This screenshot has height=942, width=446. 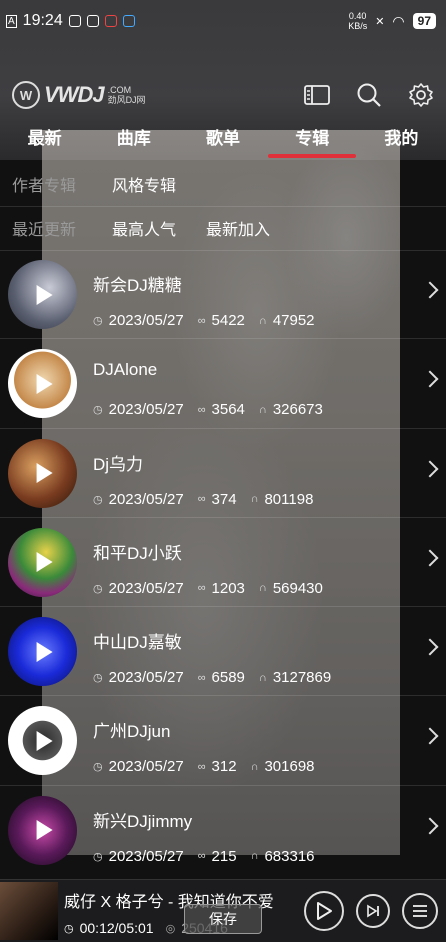 I want to click on save-button: 保存, so click(x=223, y=919).